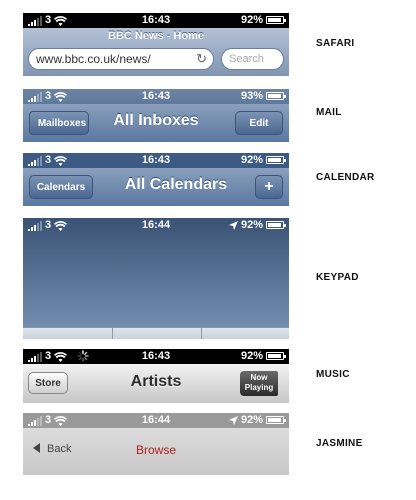 This screenshot has width=416, height=500. What do you see at coordinates (252, 59) in the screenshot?
I see `search-field: Search` at bounding box center [252, 59].